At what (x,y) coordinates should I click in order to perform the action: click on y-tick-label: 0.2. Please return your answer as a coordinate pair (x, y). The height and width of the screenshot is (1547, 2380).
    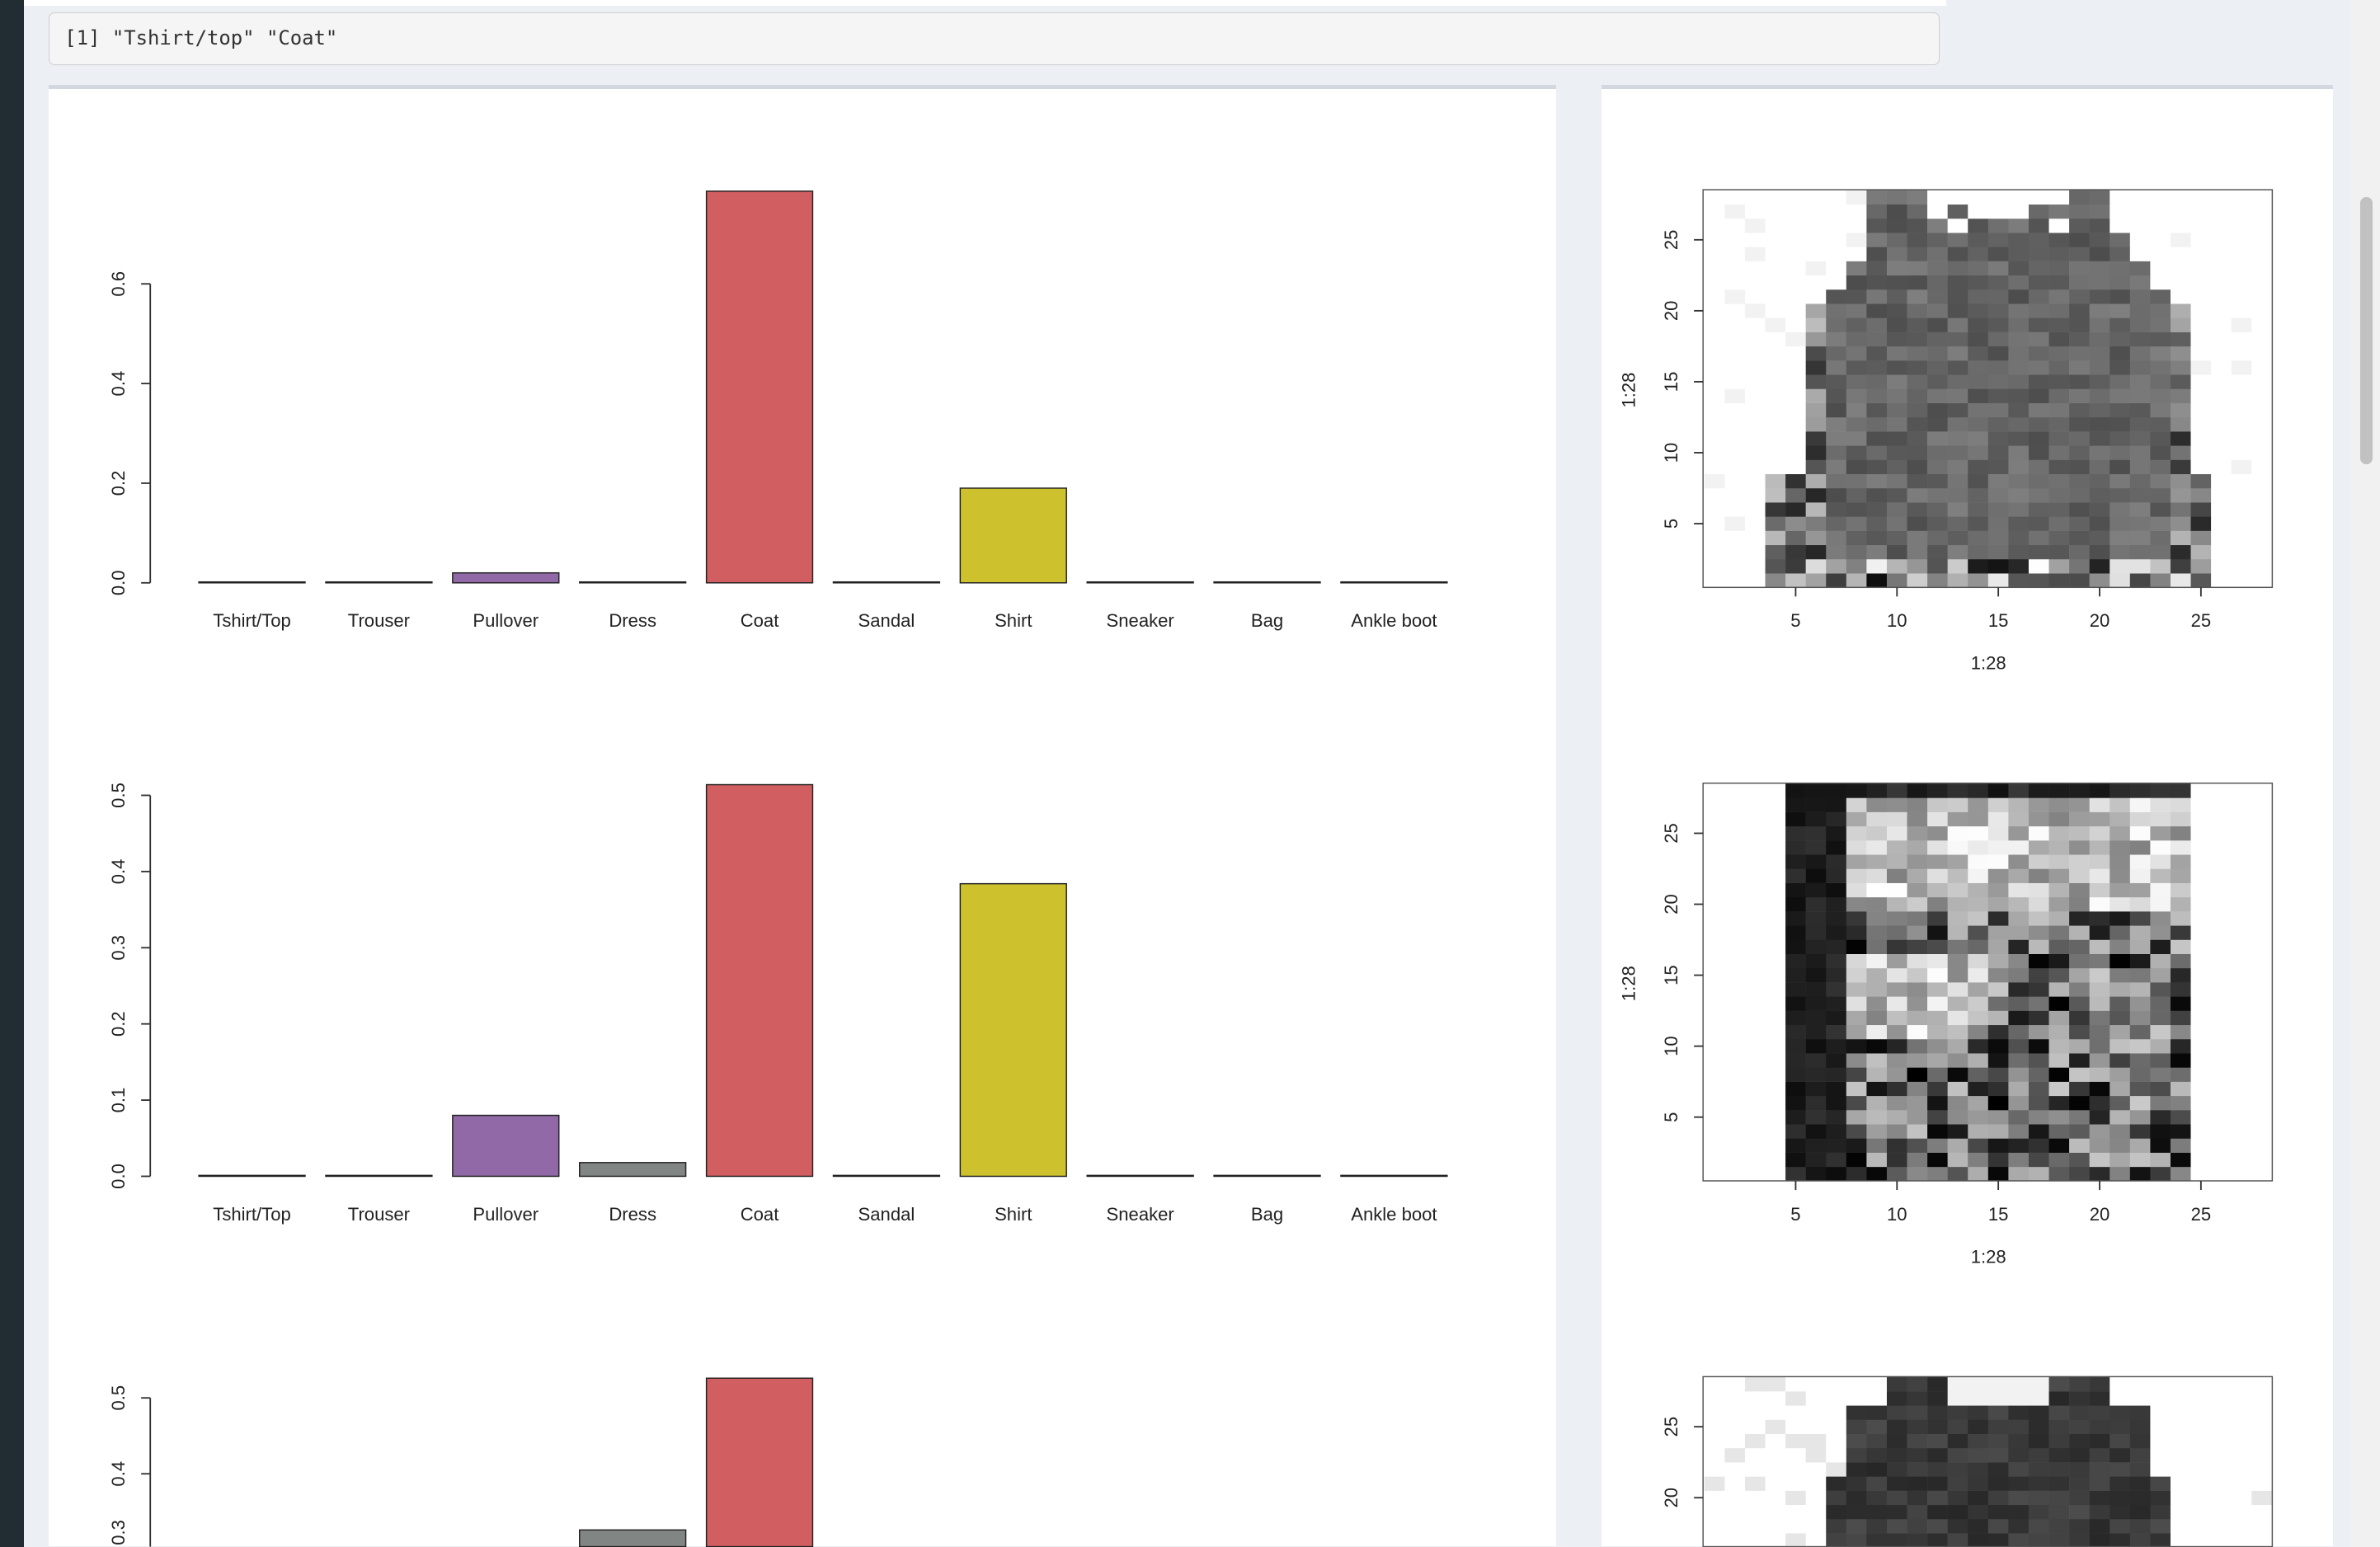
    Looking at the image, I should click on (118, 1024).